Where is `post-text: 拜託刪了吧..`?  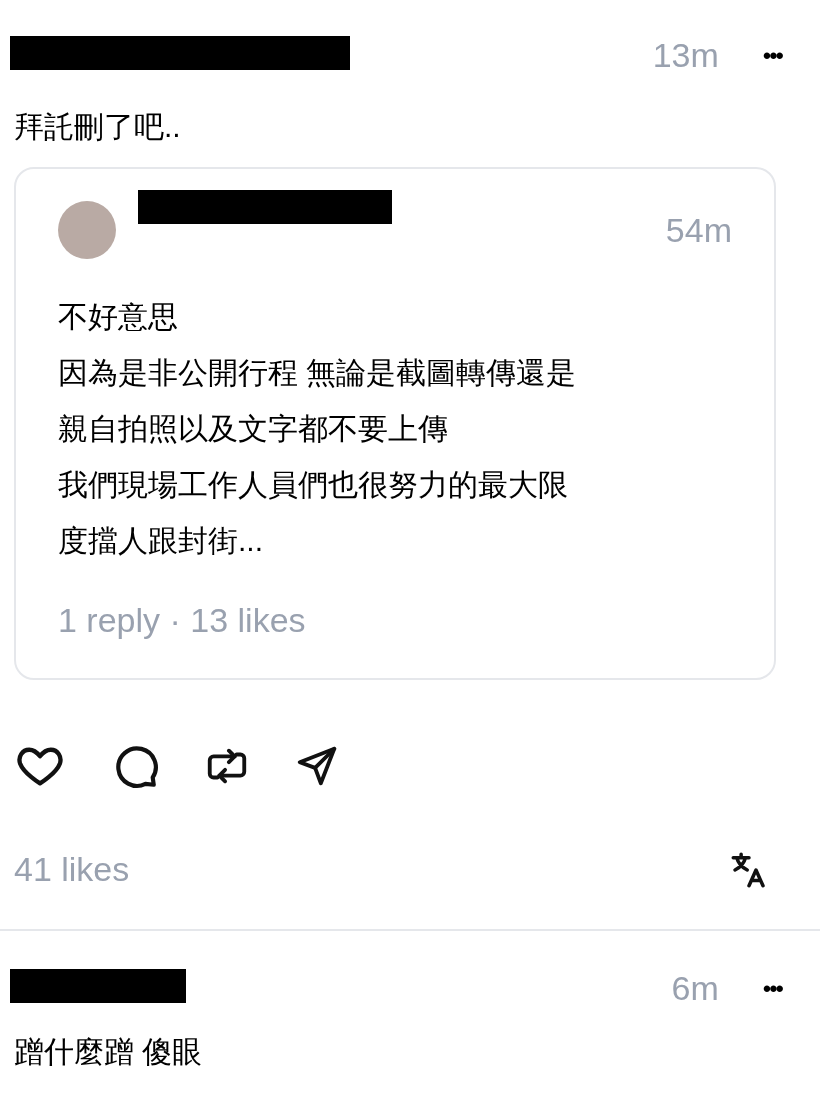
post-text: 拜託刪了吧.. is located at coordinates (98, 127).